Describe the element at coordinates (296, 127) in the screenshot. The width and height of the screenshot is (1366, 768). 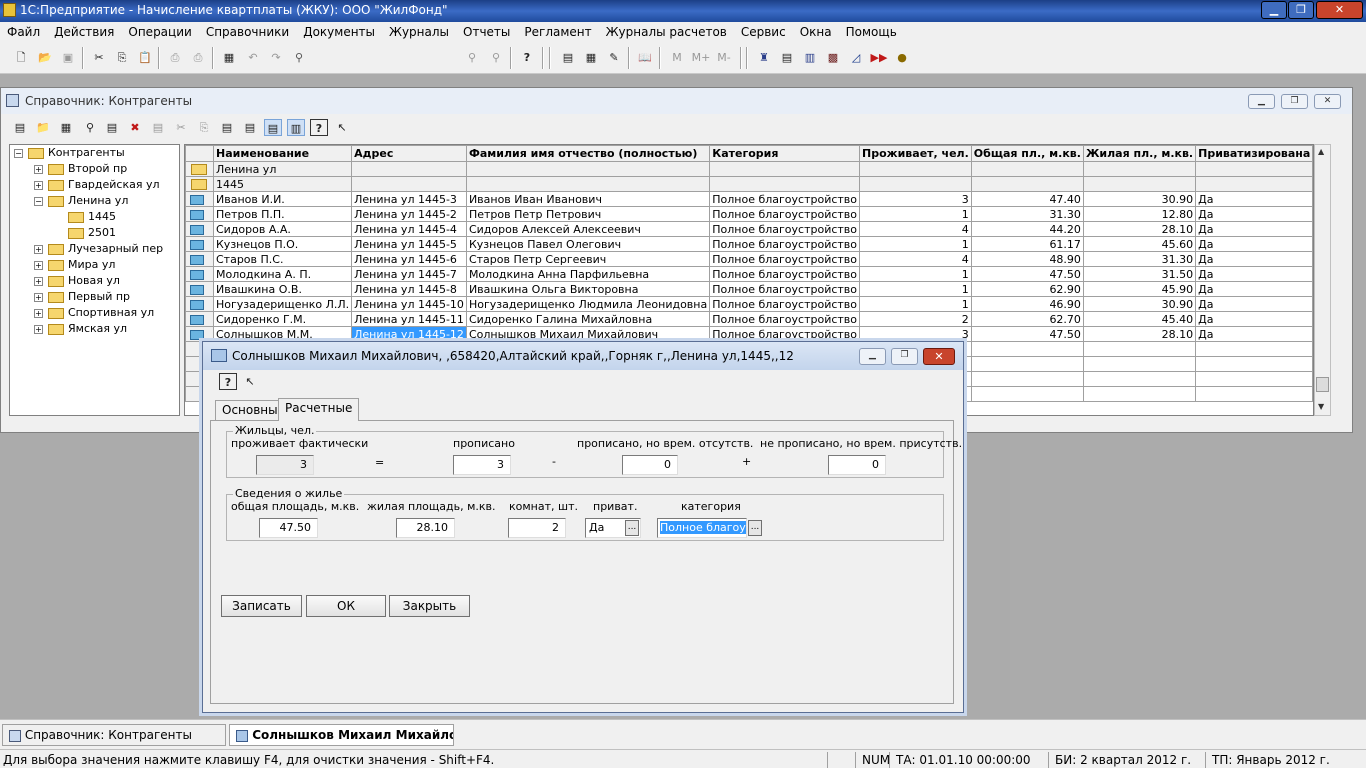
I see `list-toggle-icon: ▥` at that location.